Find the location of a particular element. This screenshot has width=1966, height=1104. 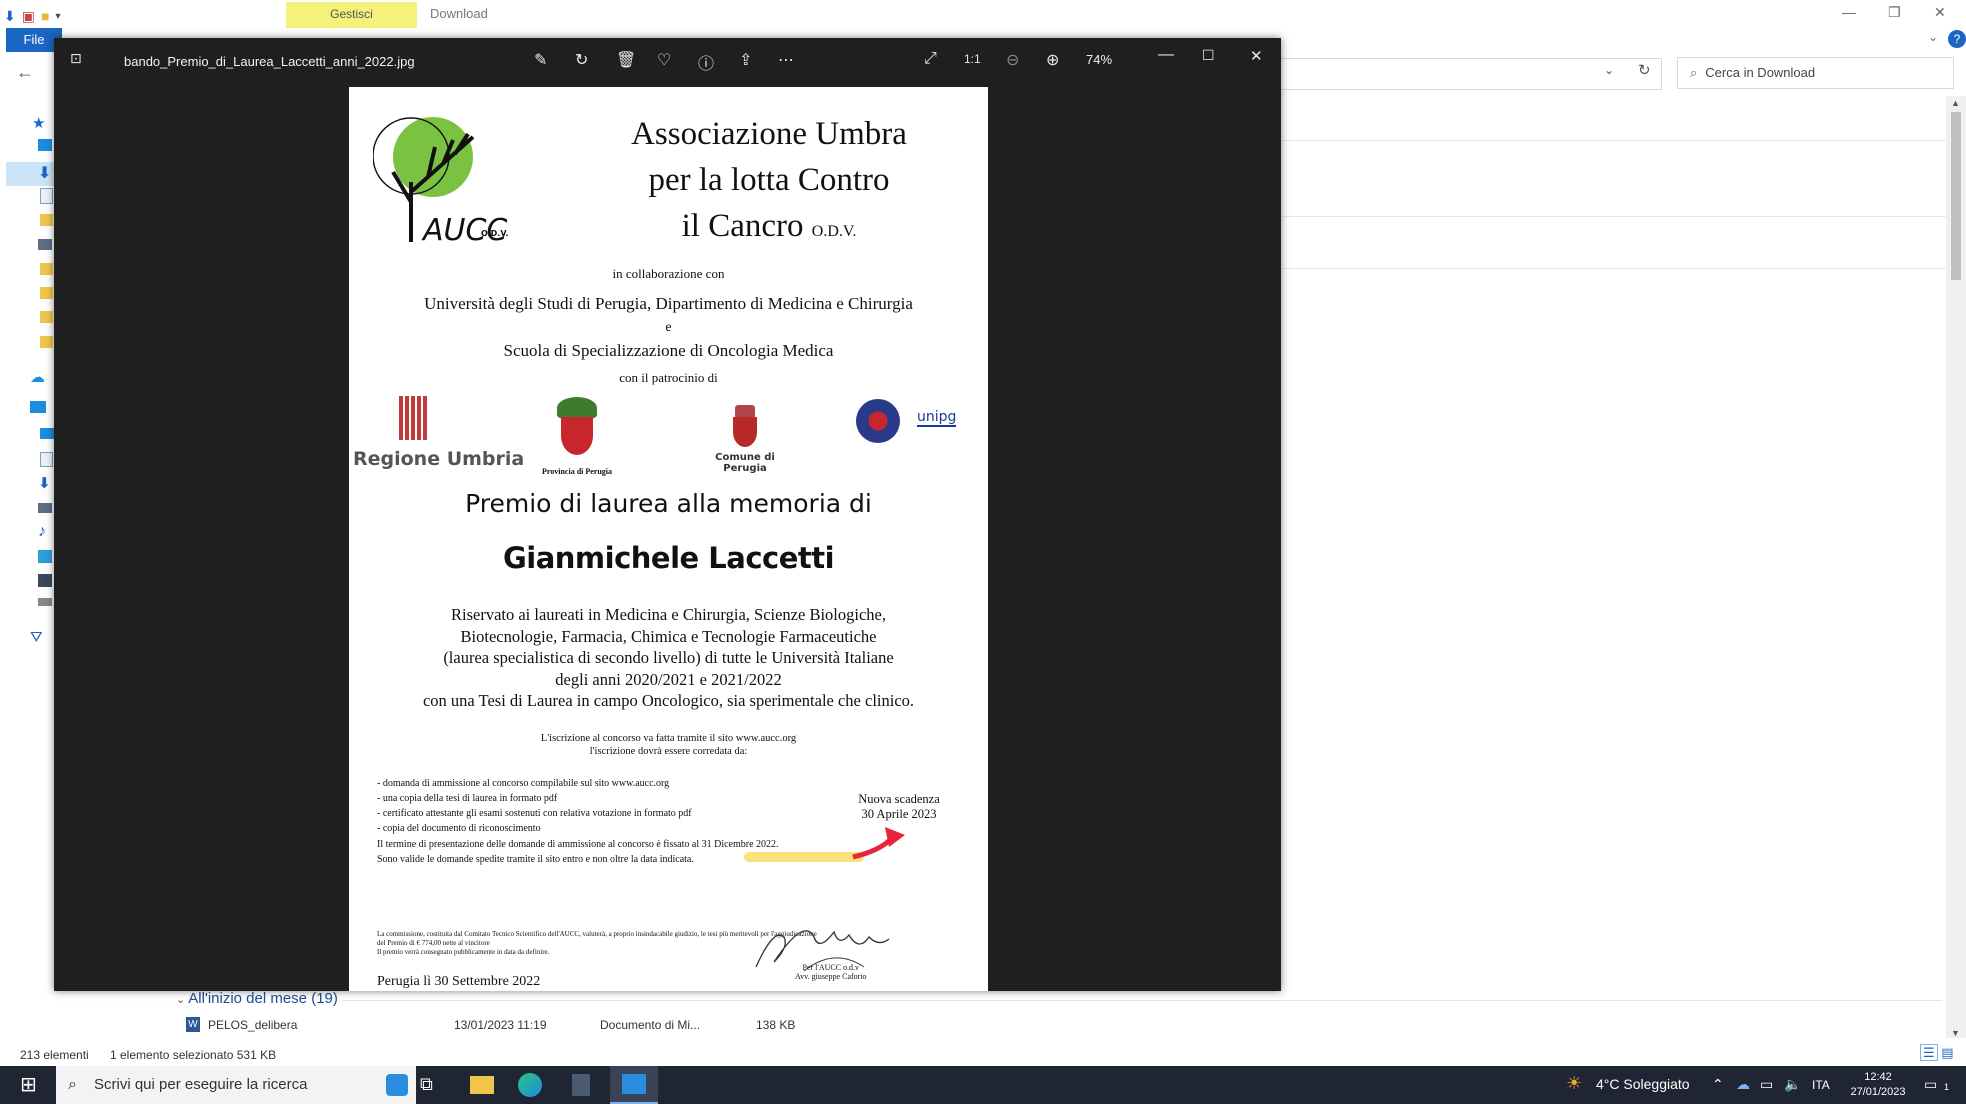

comune-shield-icon is located at coordinates (745, 432).